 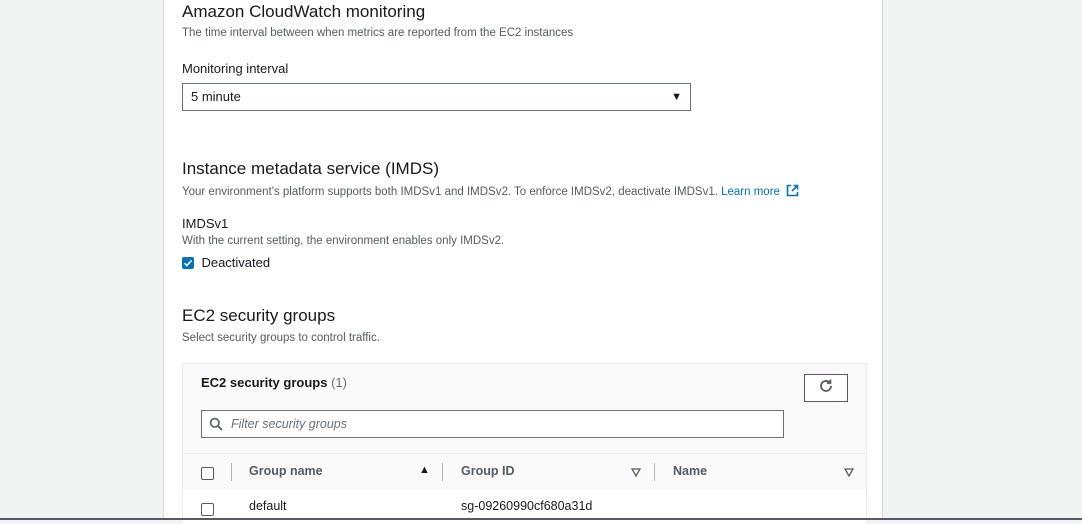 I want to click on column-name: Name, so click(x=690, y=471).